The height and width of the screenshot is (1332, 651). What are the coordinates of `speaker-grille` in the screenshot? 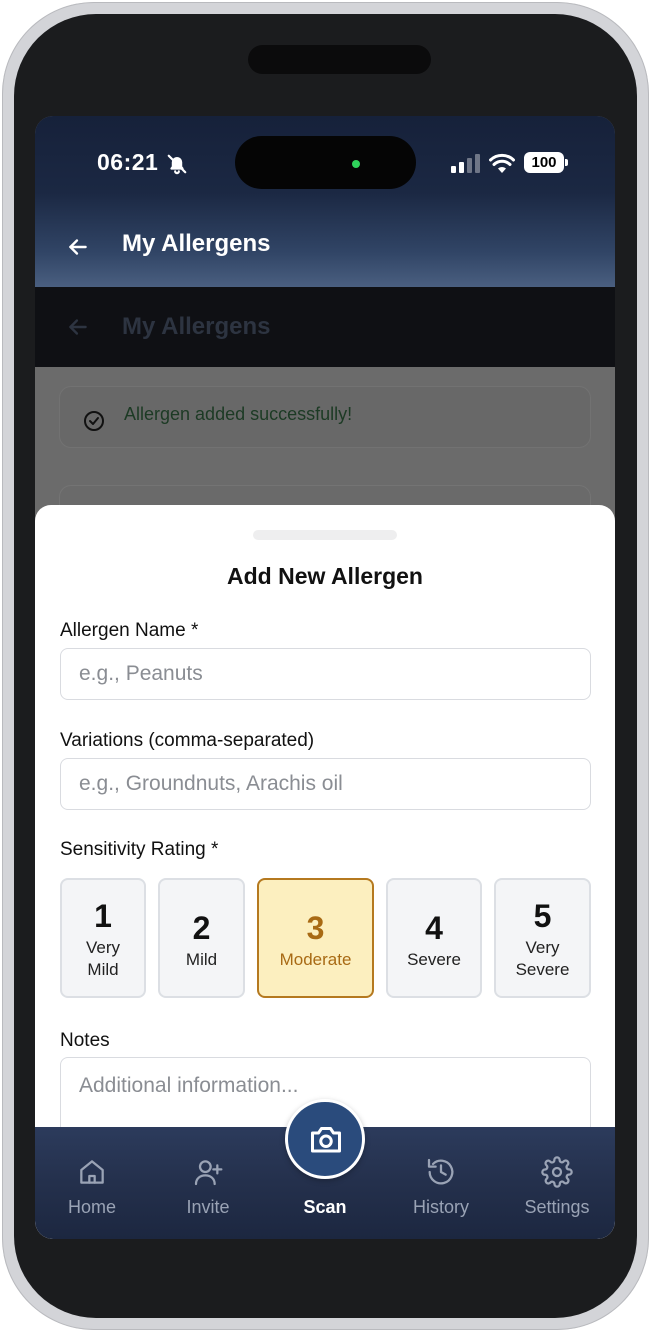 It's located at (339, 59).